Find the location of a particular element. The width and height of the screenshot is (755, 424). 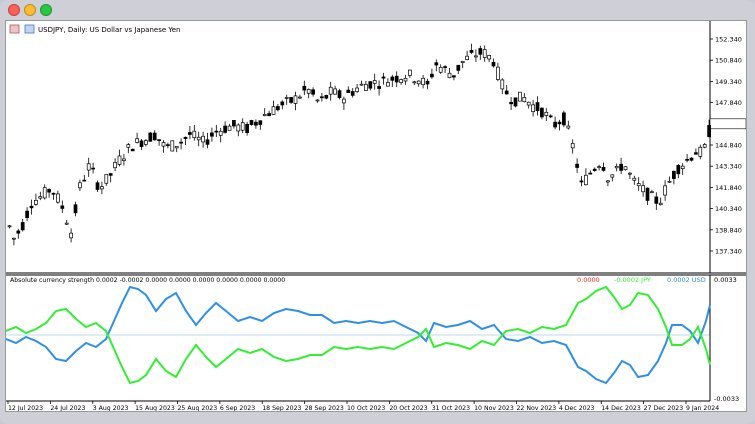

chart-properties-icon is located at coordinates (14, 29).